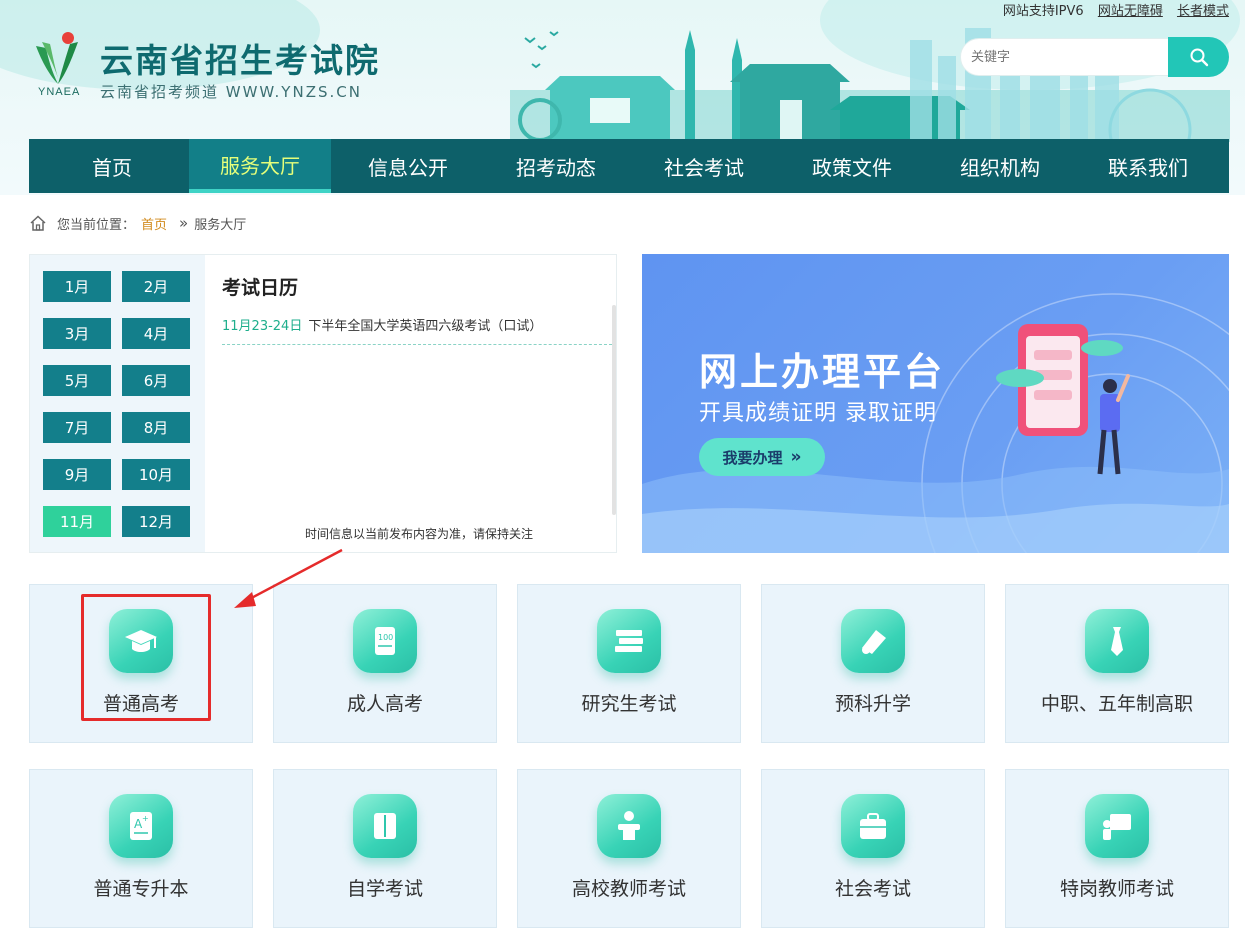 Image resolution: width=1245 pixels, height=933 pixels. Describe the element at coordinates (112, 166) in the screenshot. I see `nav-item-home: 首页` at that location.